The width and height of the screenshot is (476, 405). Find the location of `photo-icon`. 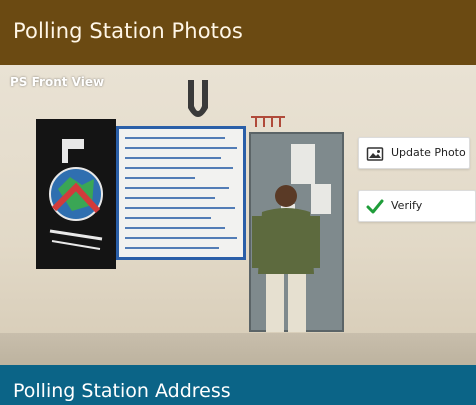

photo-icon is located at coordinates (375, 154).